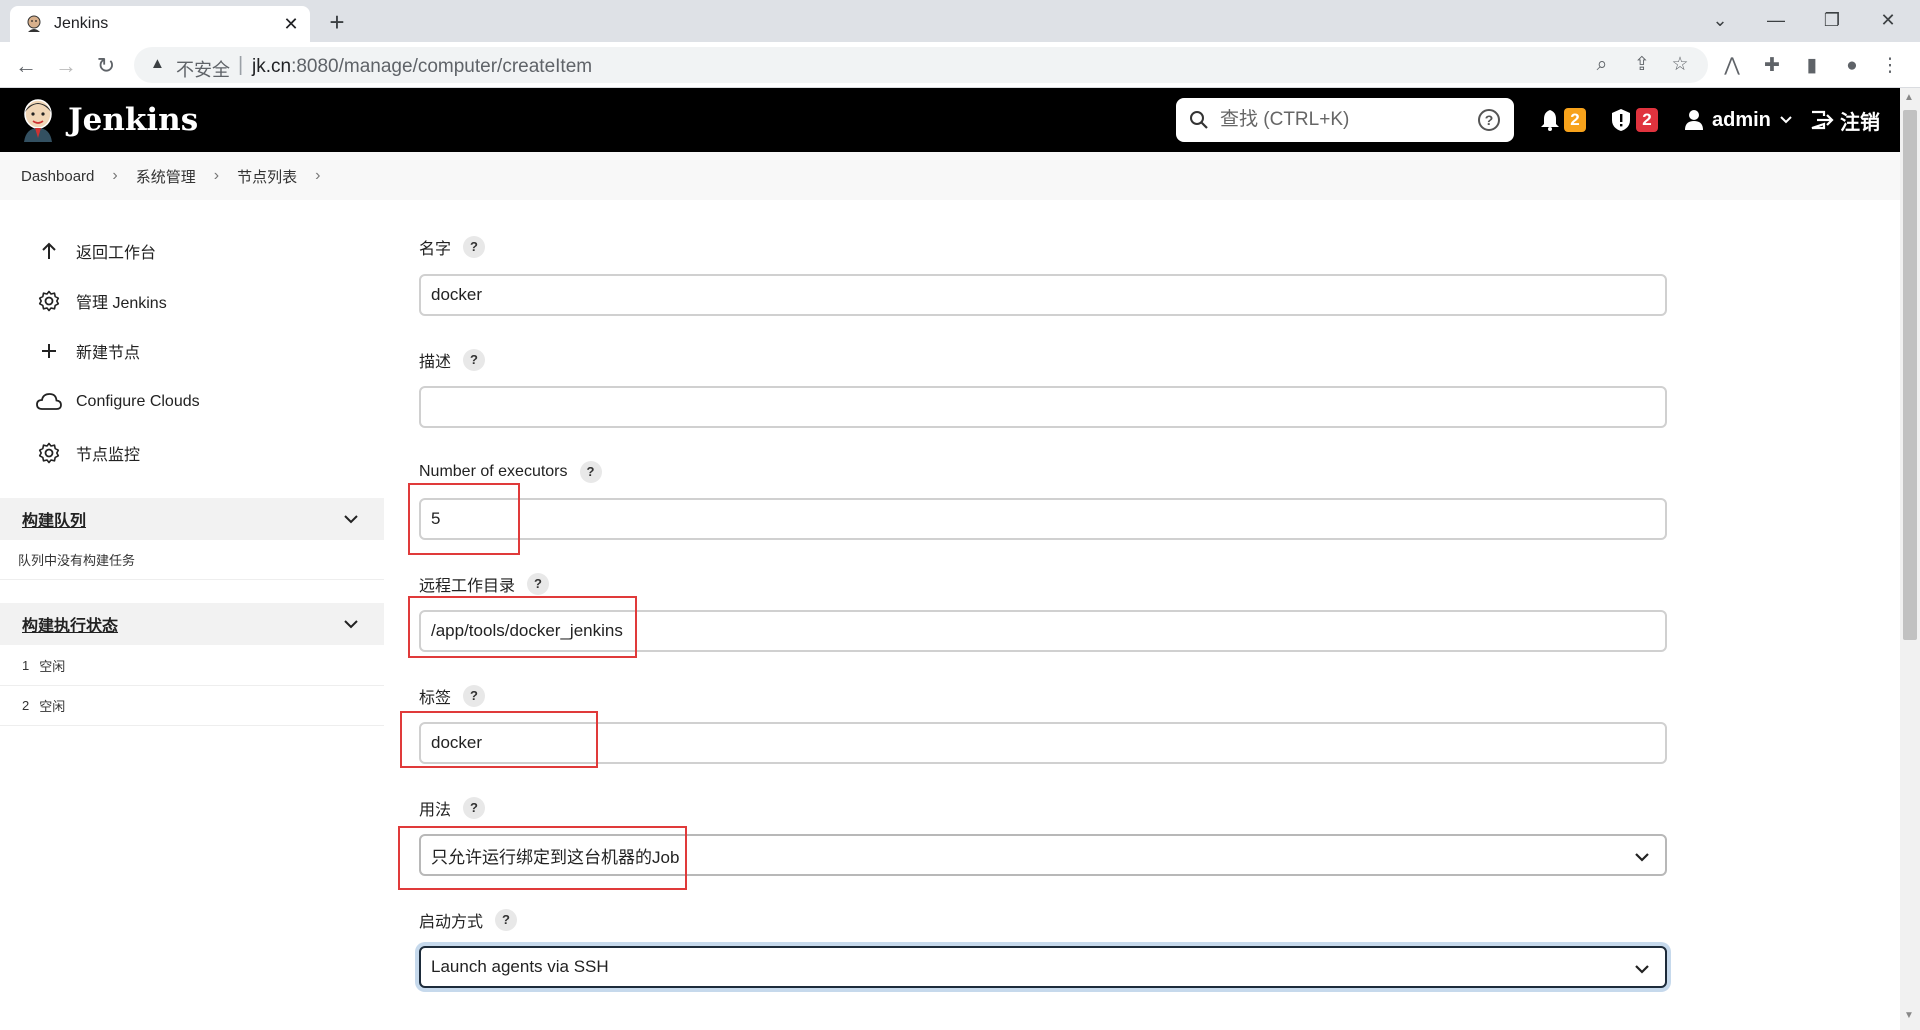 Image resolution: width=1920 pixels, height=1030 pixels. Describe the element at coordinates (1621, 120) in the screenshot. I see `shield-alert-icon` at that location.